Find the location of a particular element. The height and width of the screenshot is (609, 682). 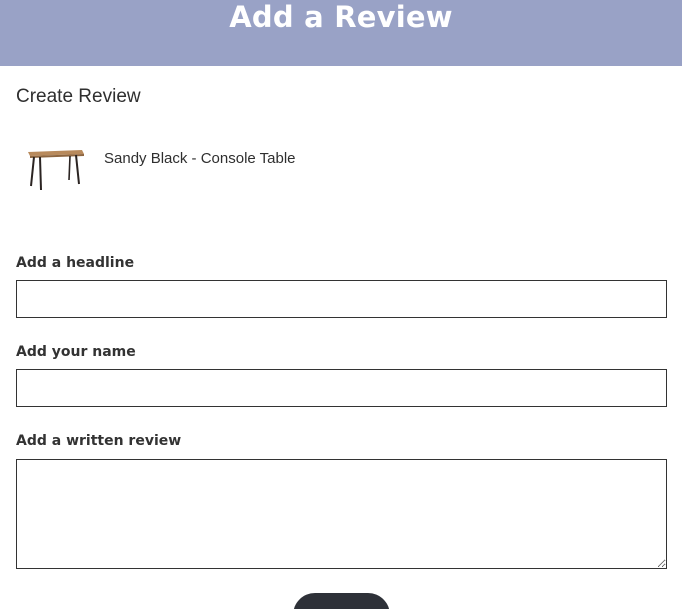

review-label: Add a written review is located at coordinates (99, 441).